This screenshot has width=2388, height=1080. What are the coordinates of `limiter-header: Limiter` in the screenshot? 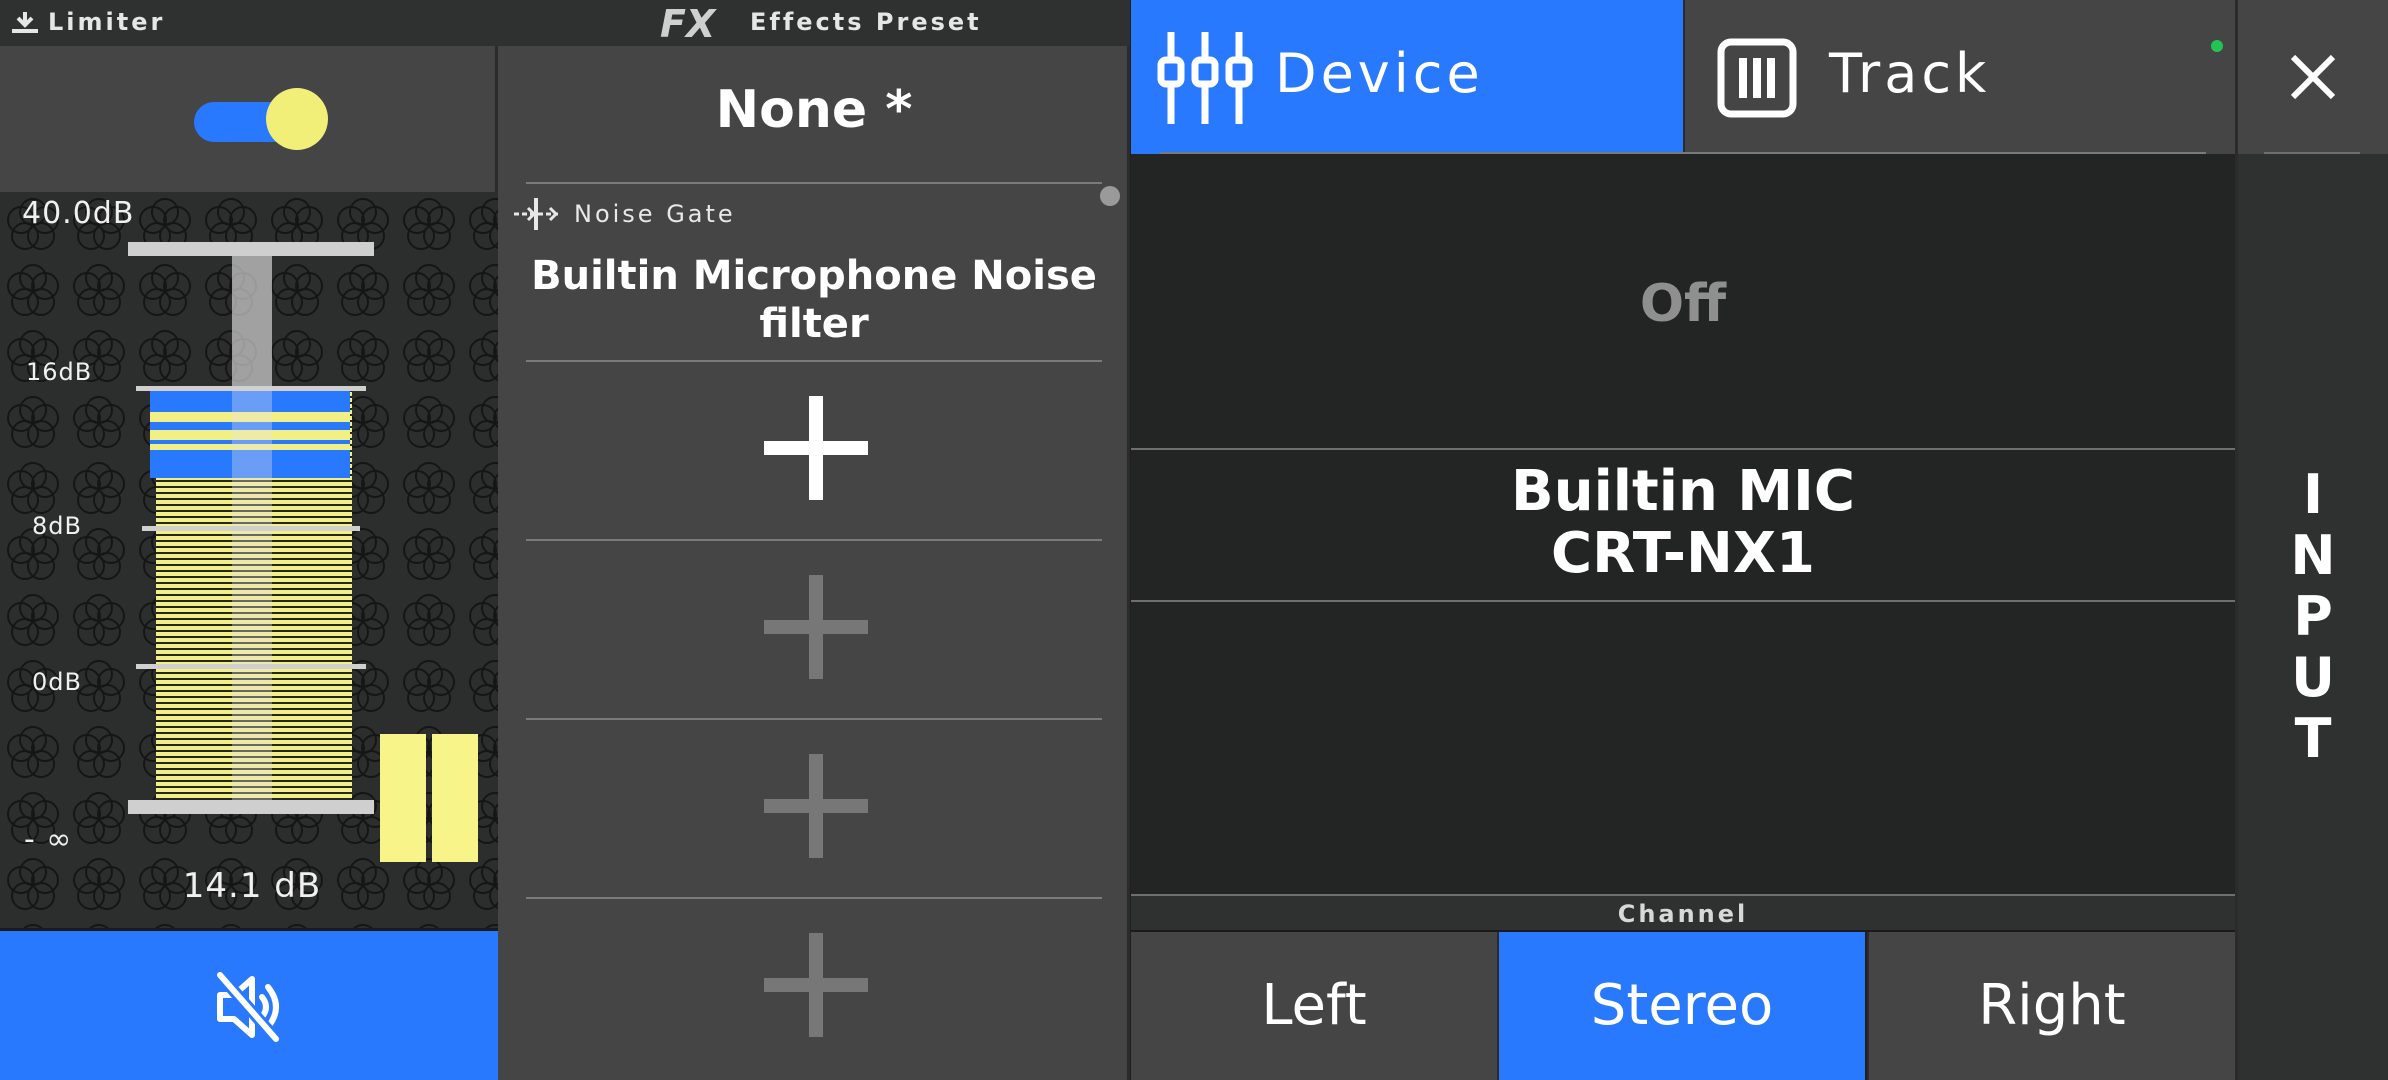 It's located at (249, 23).